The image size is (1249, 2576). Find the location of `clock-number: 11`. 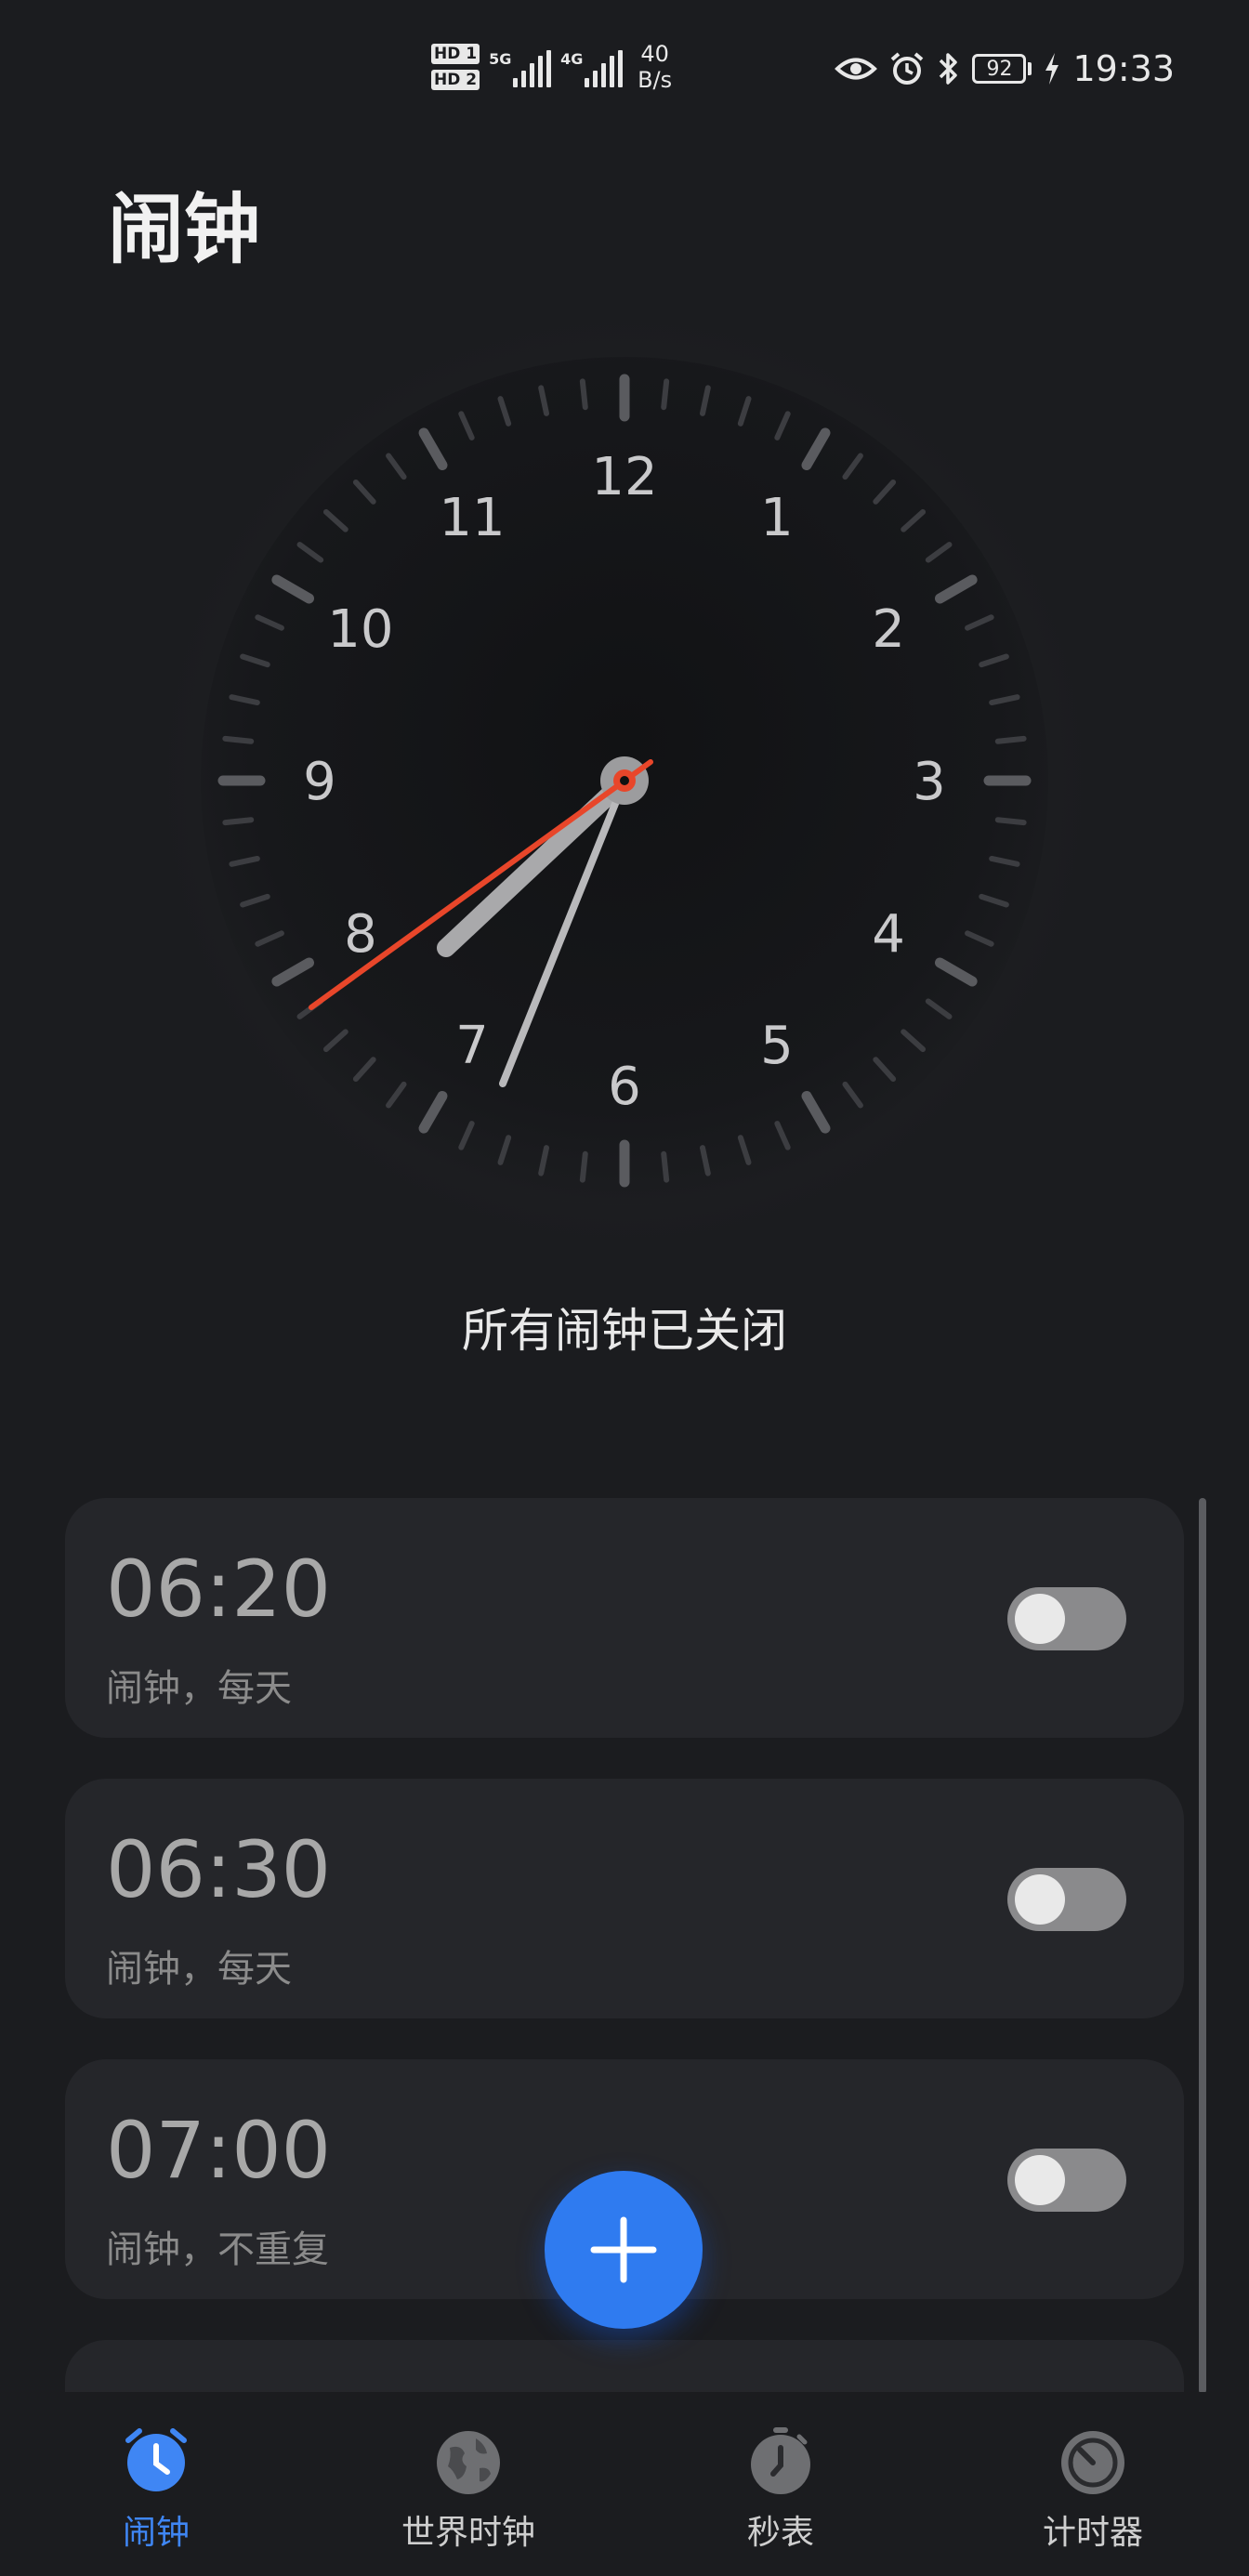

clock-number: 11 is located at coordinates (472, 518).